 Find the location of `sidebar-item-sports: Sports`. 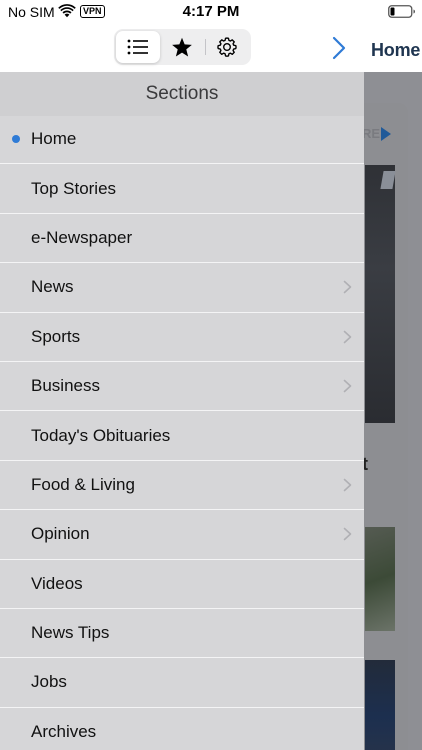

sidebar-item-sports: Sports is located at coordinates (182, 337).